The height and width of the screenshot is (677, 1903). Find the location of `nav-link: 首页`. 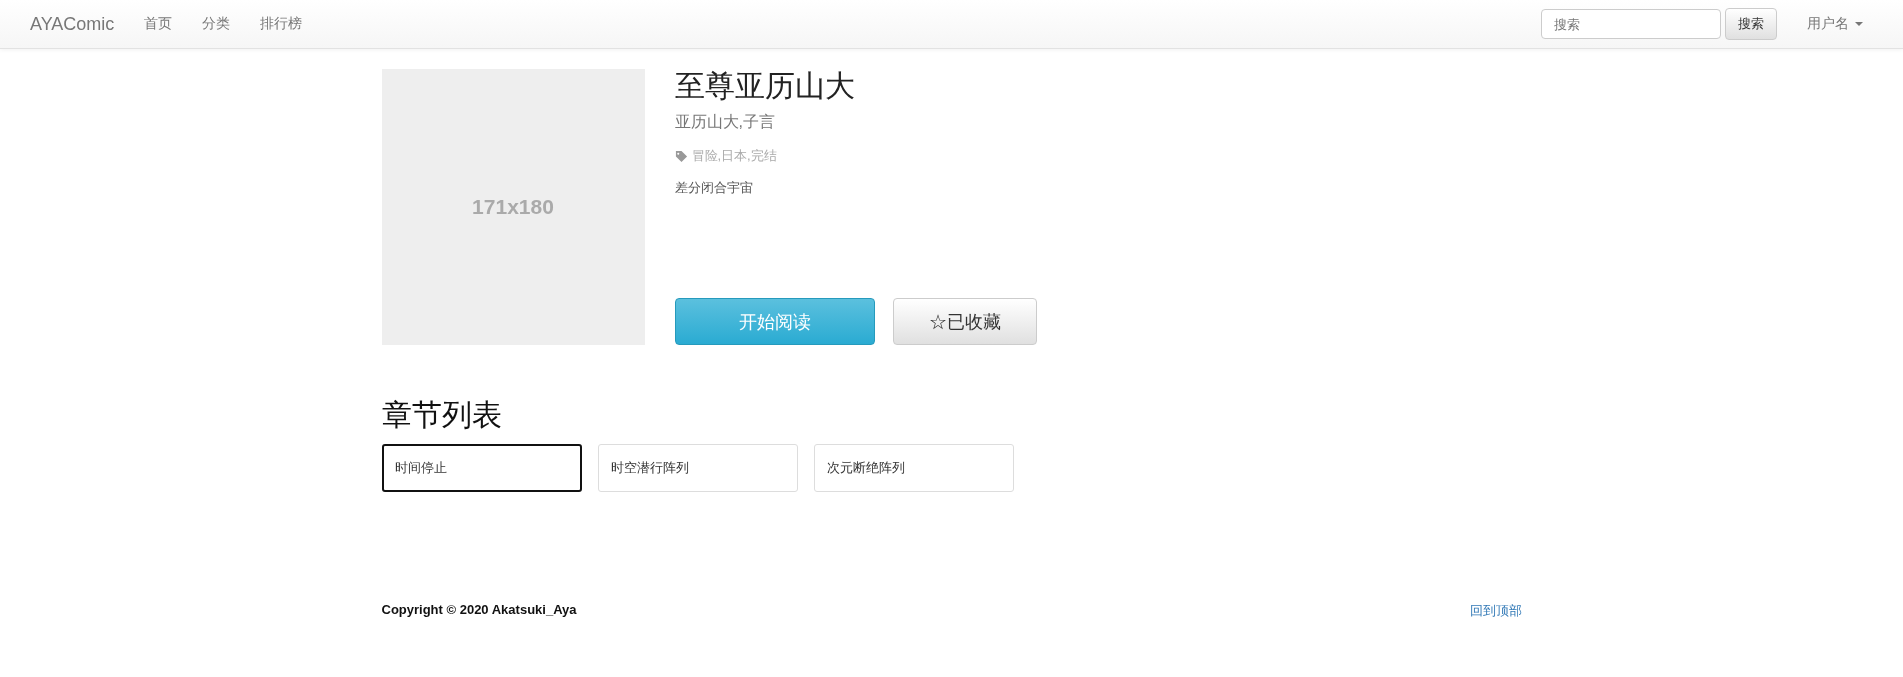

nav-link: 首页 is located at coordinates (158, 24).